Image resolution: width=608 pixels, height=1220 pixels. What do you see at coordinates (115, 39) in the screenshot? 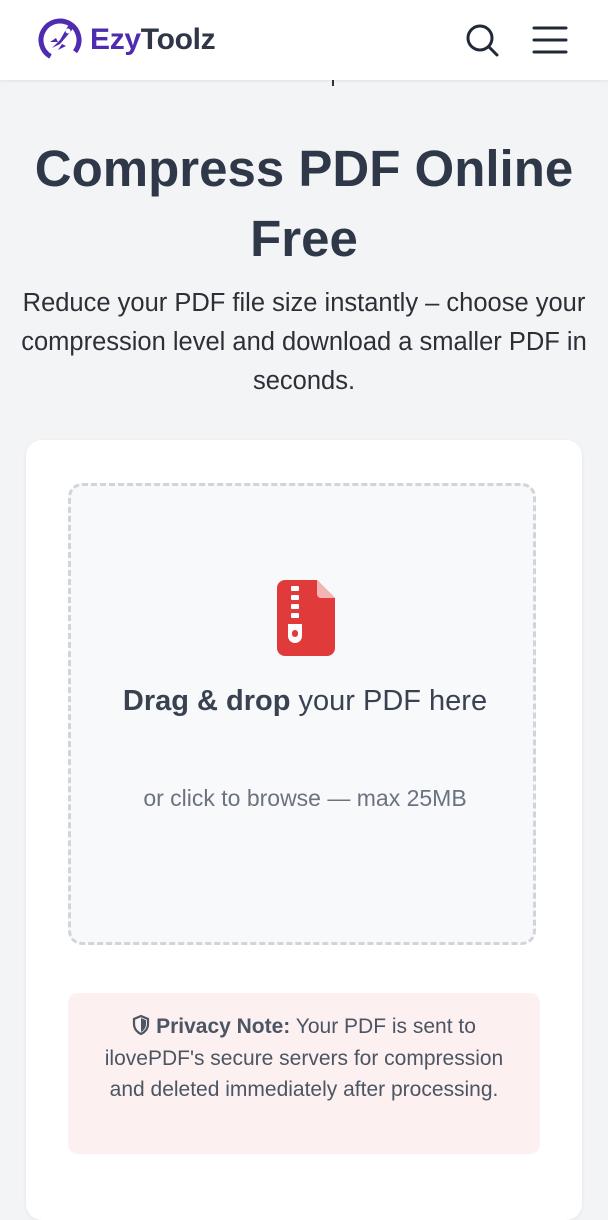
I see `brand-name-prefix: Ezy` at bounding box center [115, 39].